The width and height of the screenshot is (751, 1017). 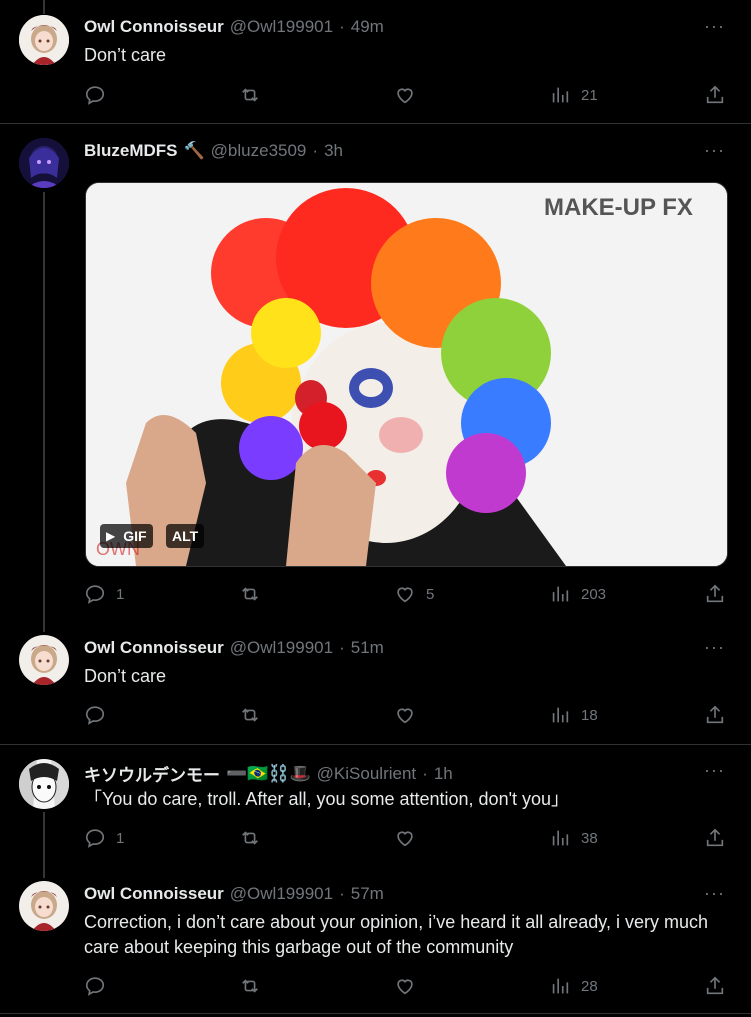 I want to click on tweet-actions: 28, so click(x=407, y=987).